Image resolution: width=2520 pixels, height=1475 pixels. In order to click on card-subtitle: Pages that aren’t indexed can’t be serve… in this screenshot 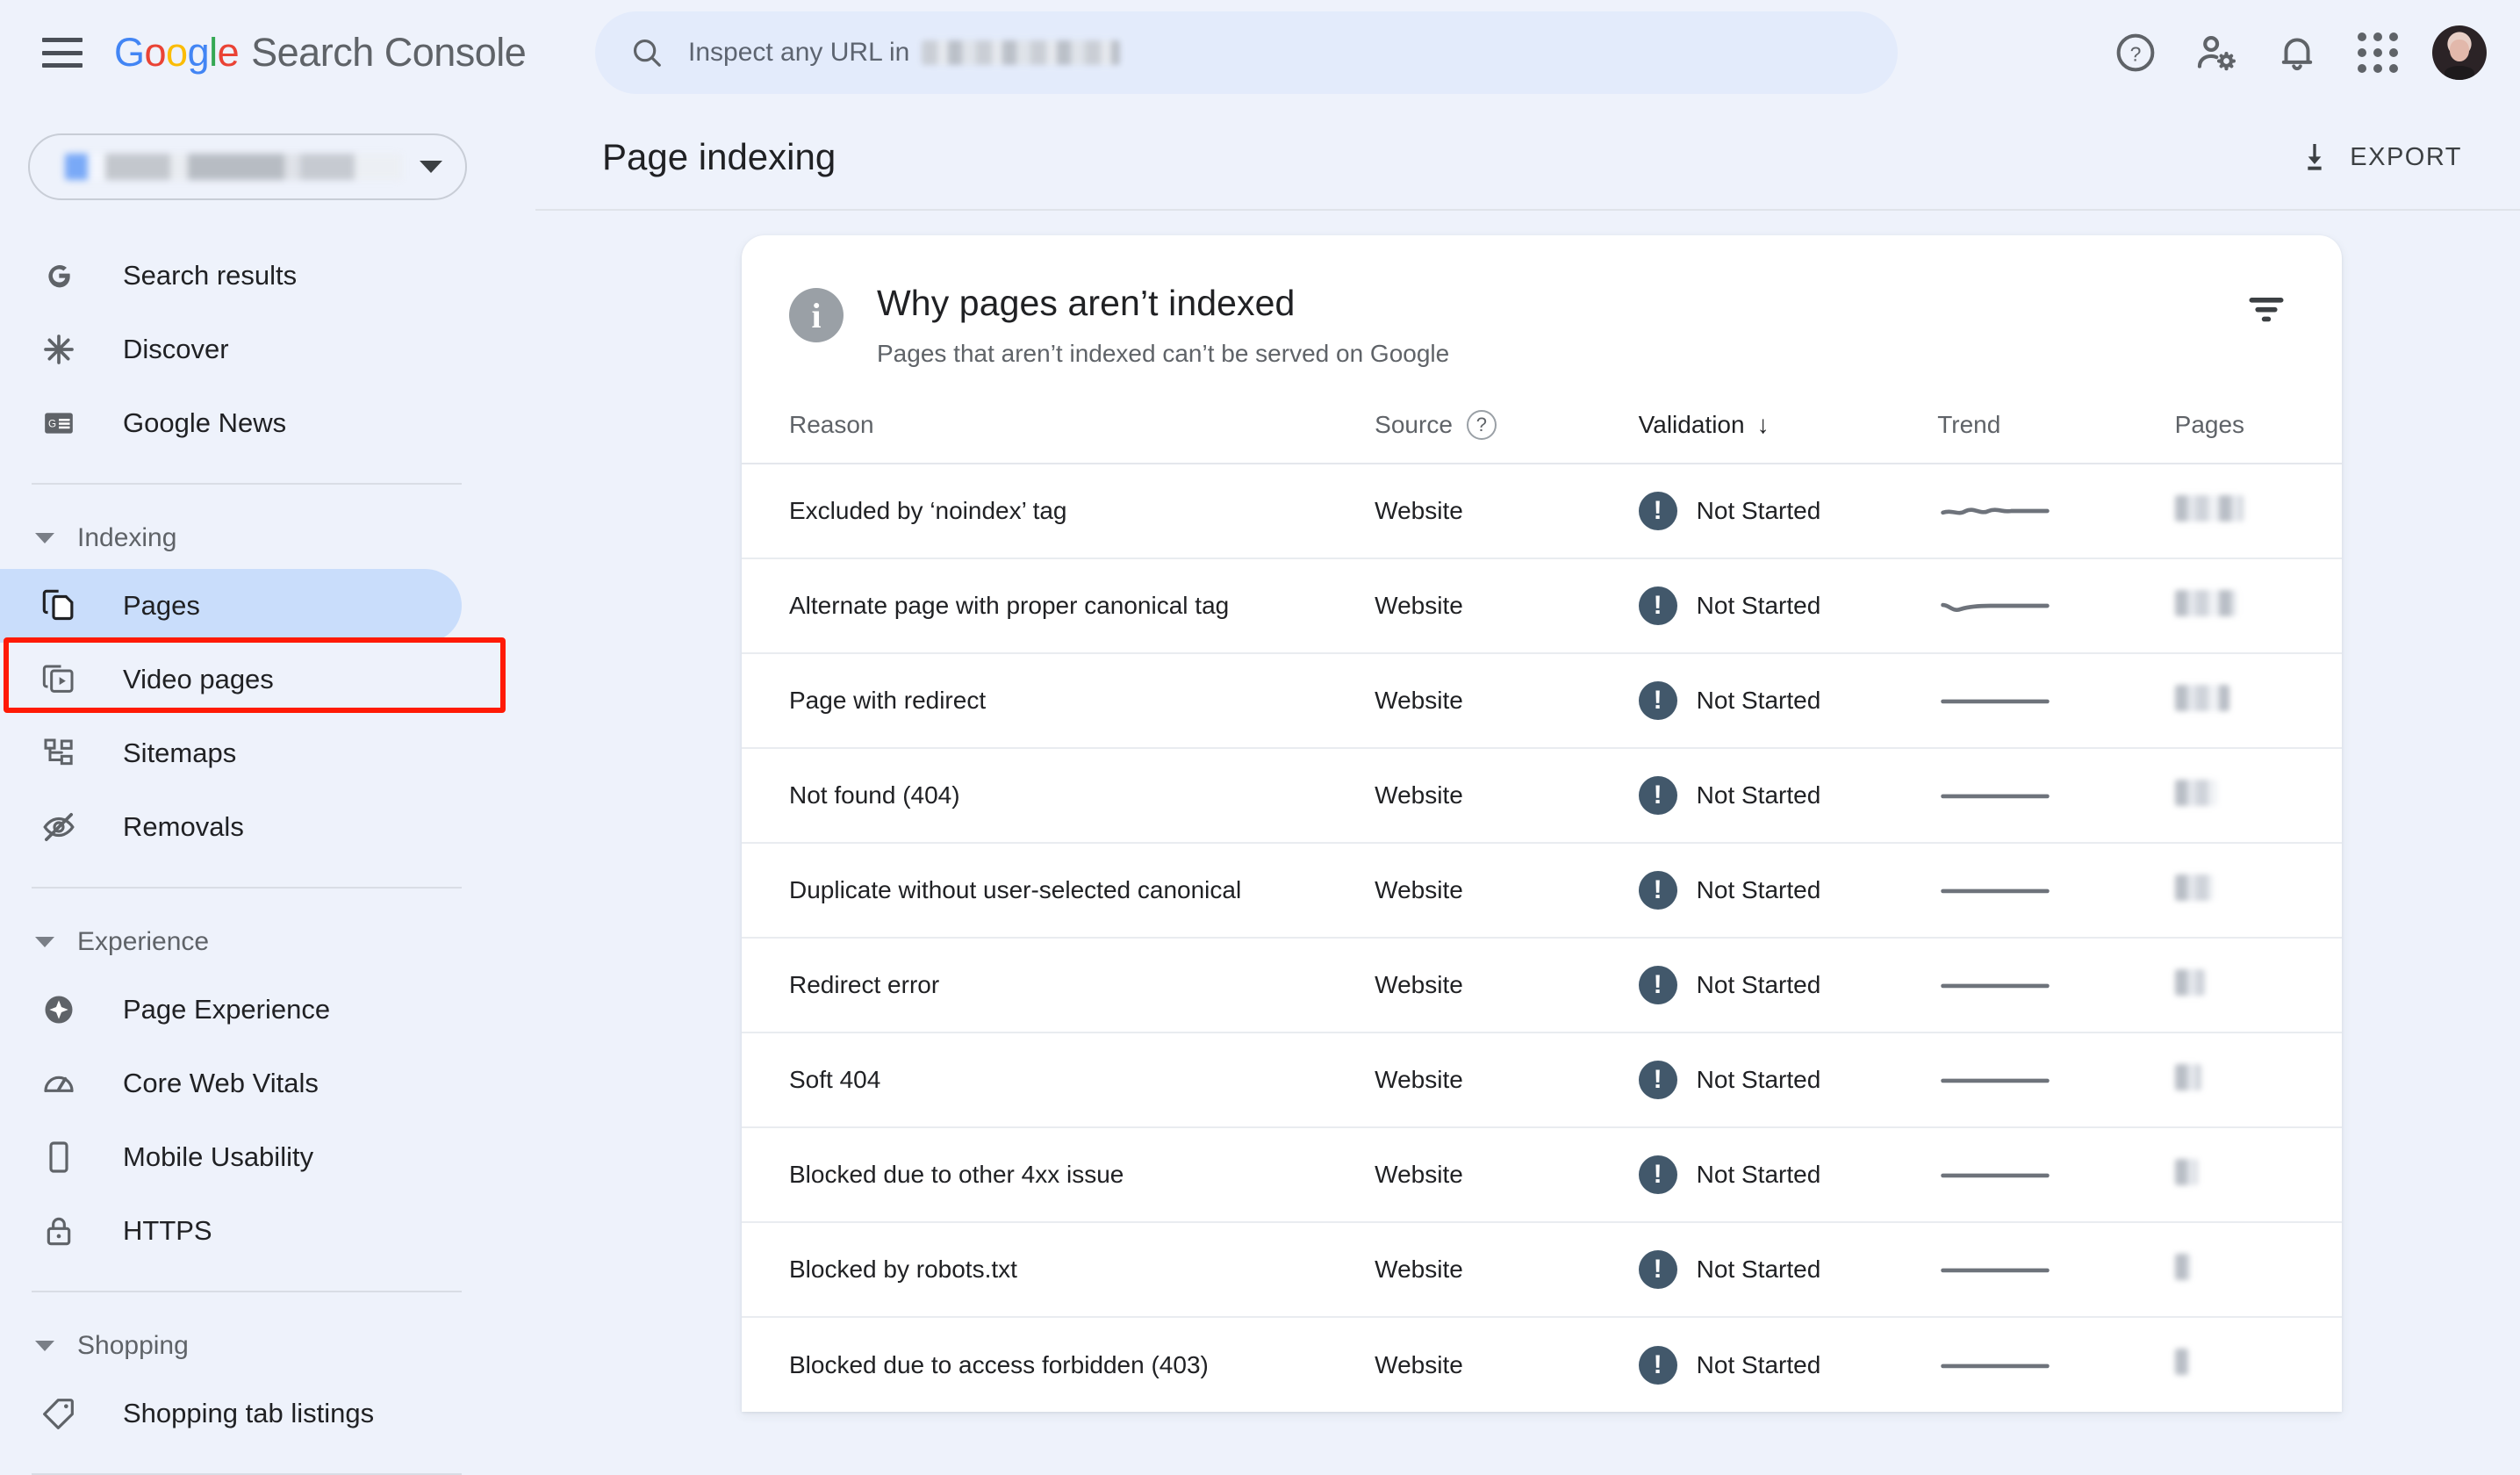, I will do `click(1163, 353)`.